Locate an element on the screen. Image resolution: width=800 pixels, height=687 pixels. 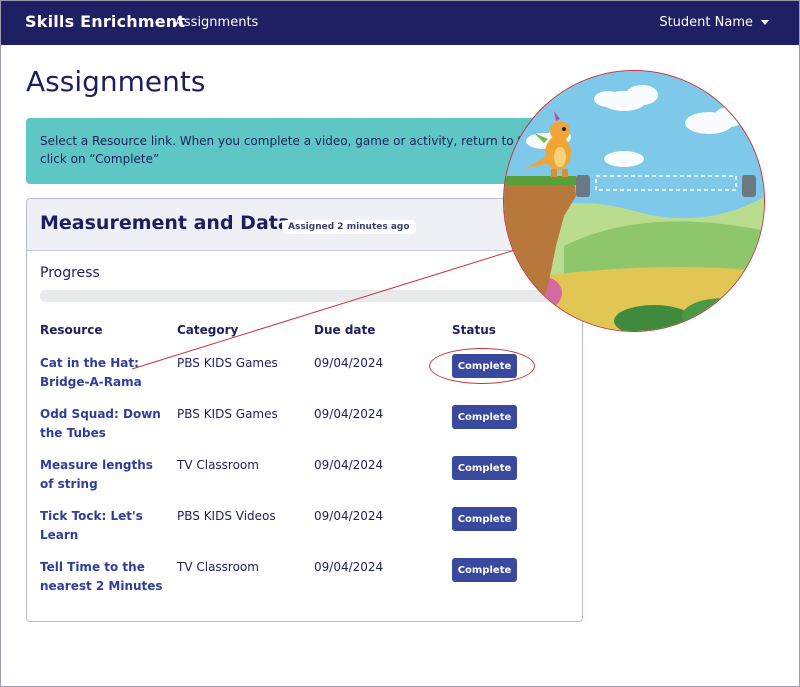
resource-link: Measure lengths of string is located at coordinates (102, 475).